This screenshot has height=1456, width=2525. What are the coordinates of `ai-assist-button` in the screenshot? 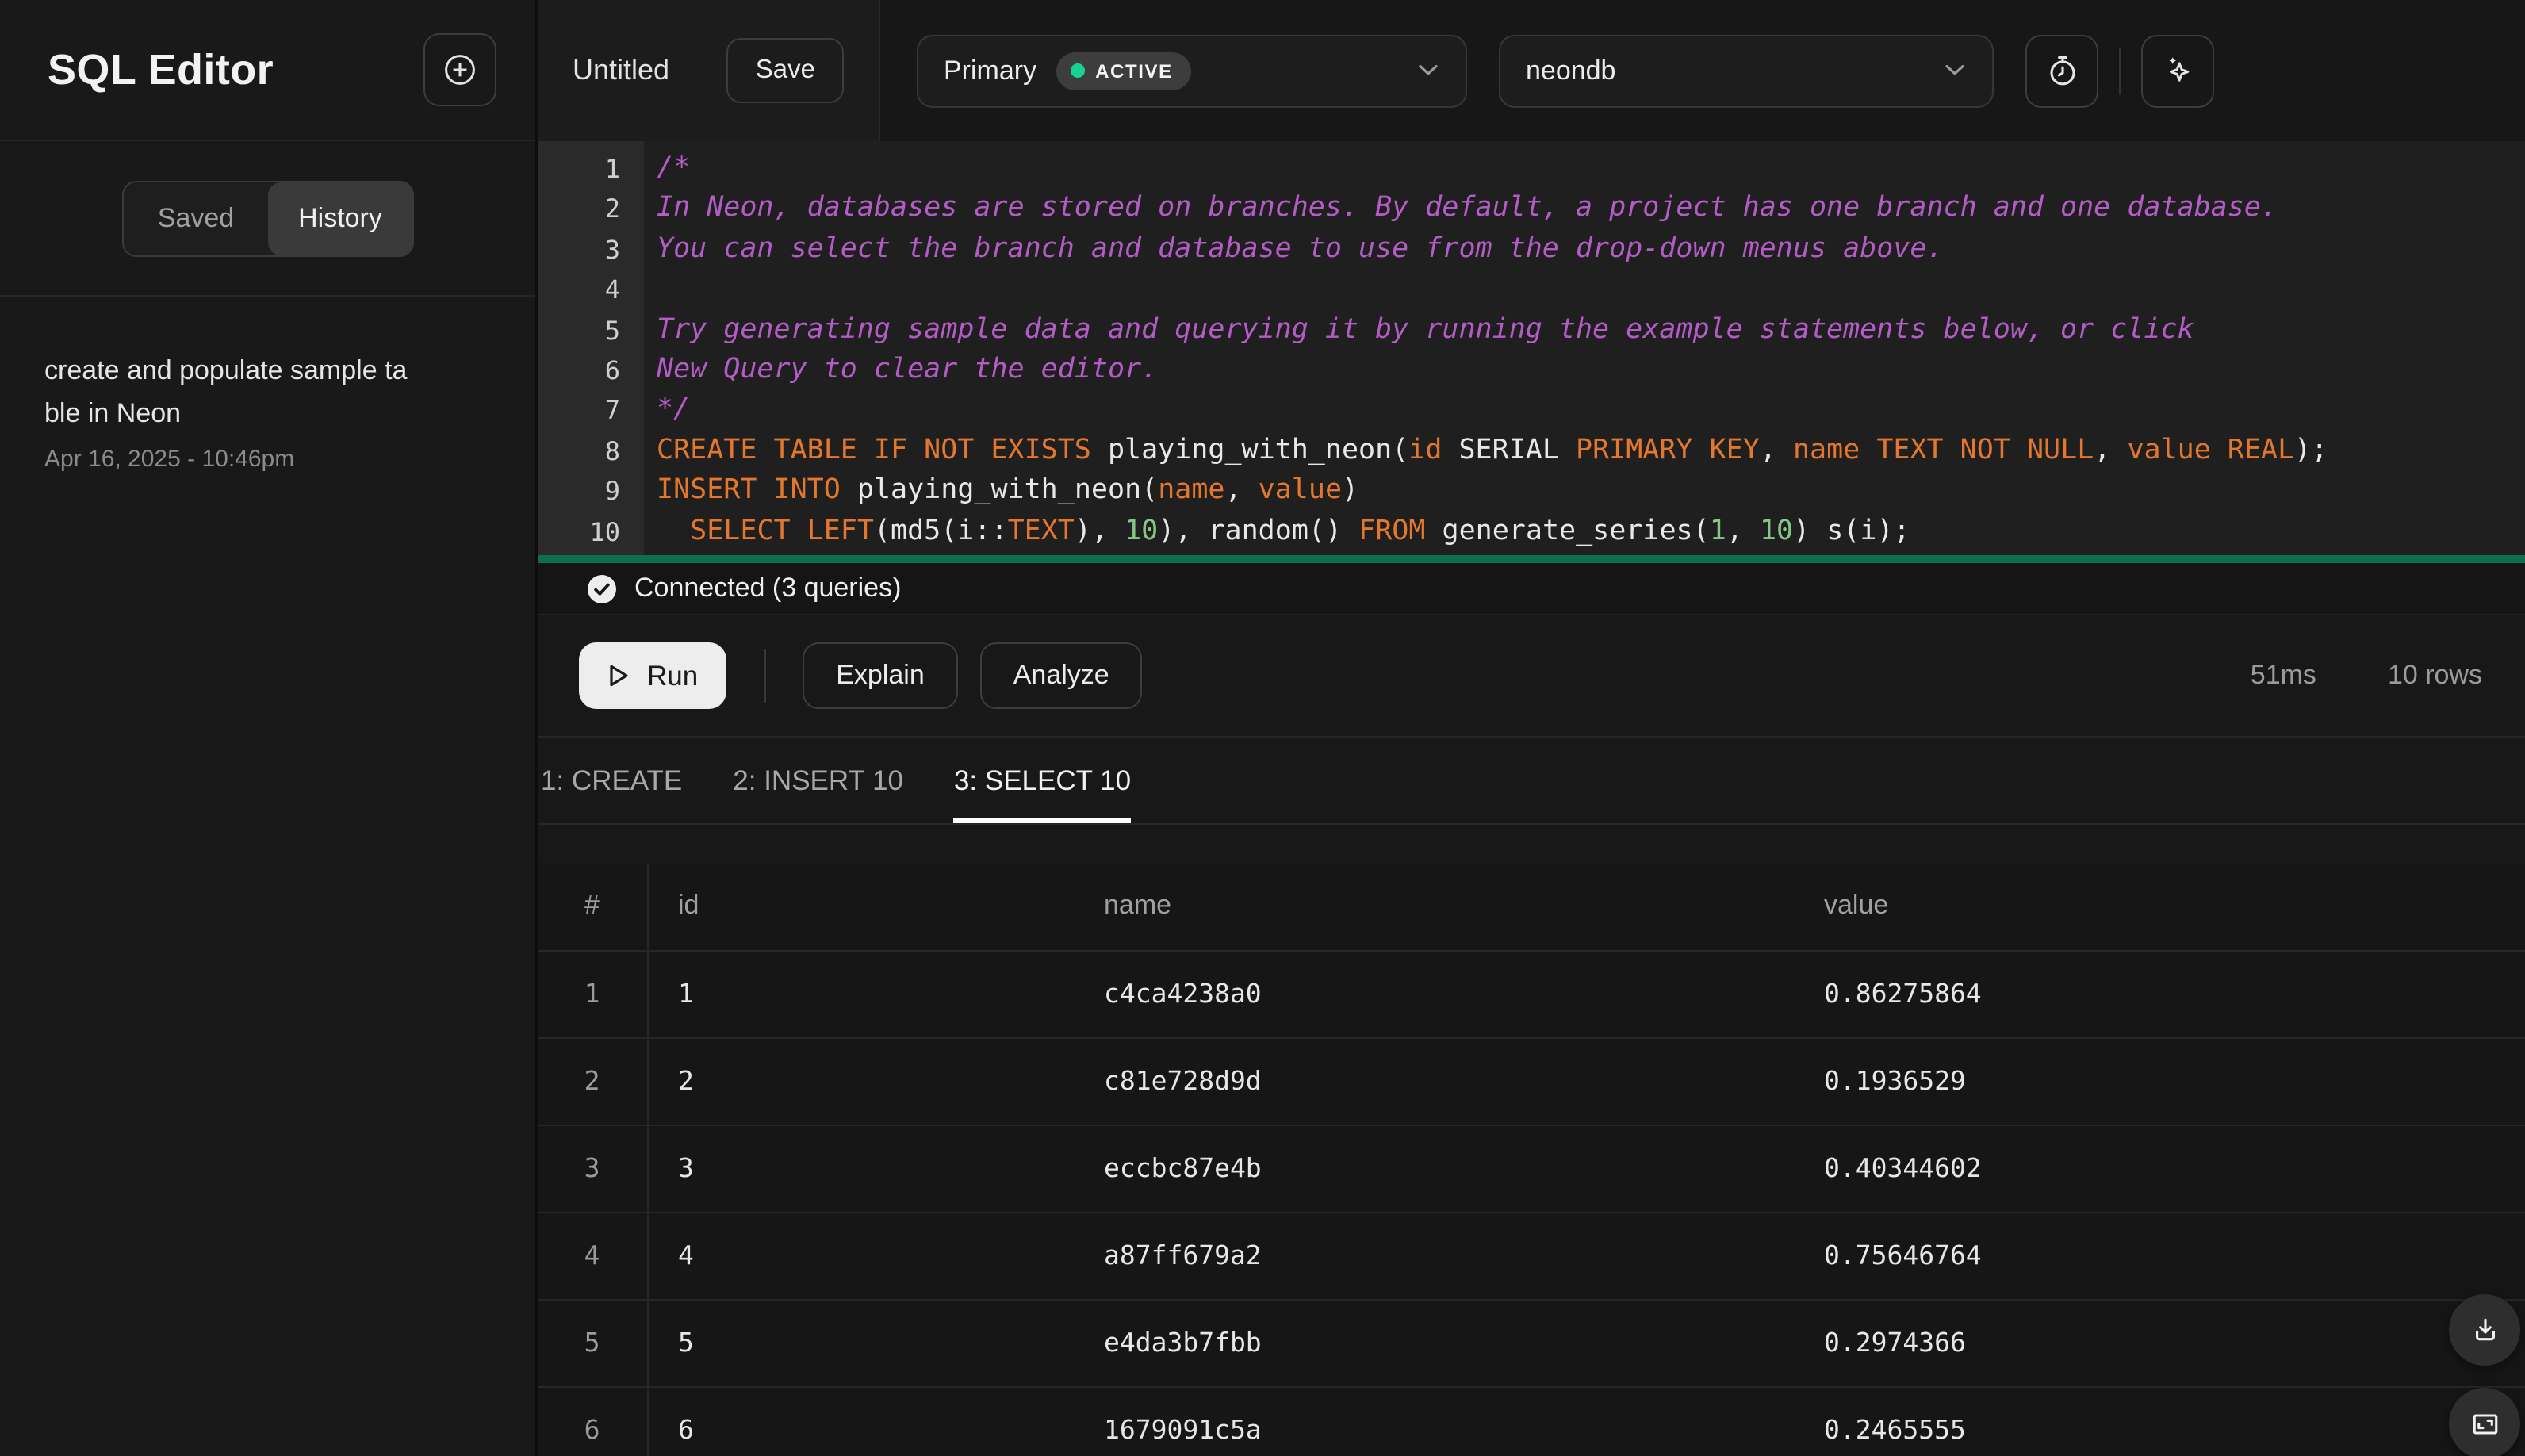 It's located at (2177, 70).